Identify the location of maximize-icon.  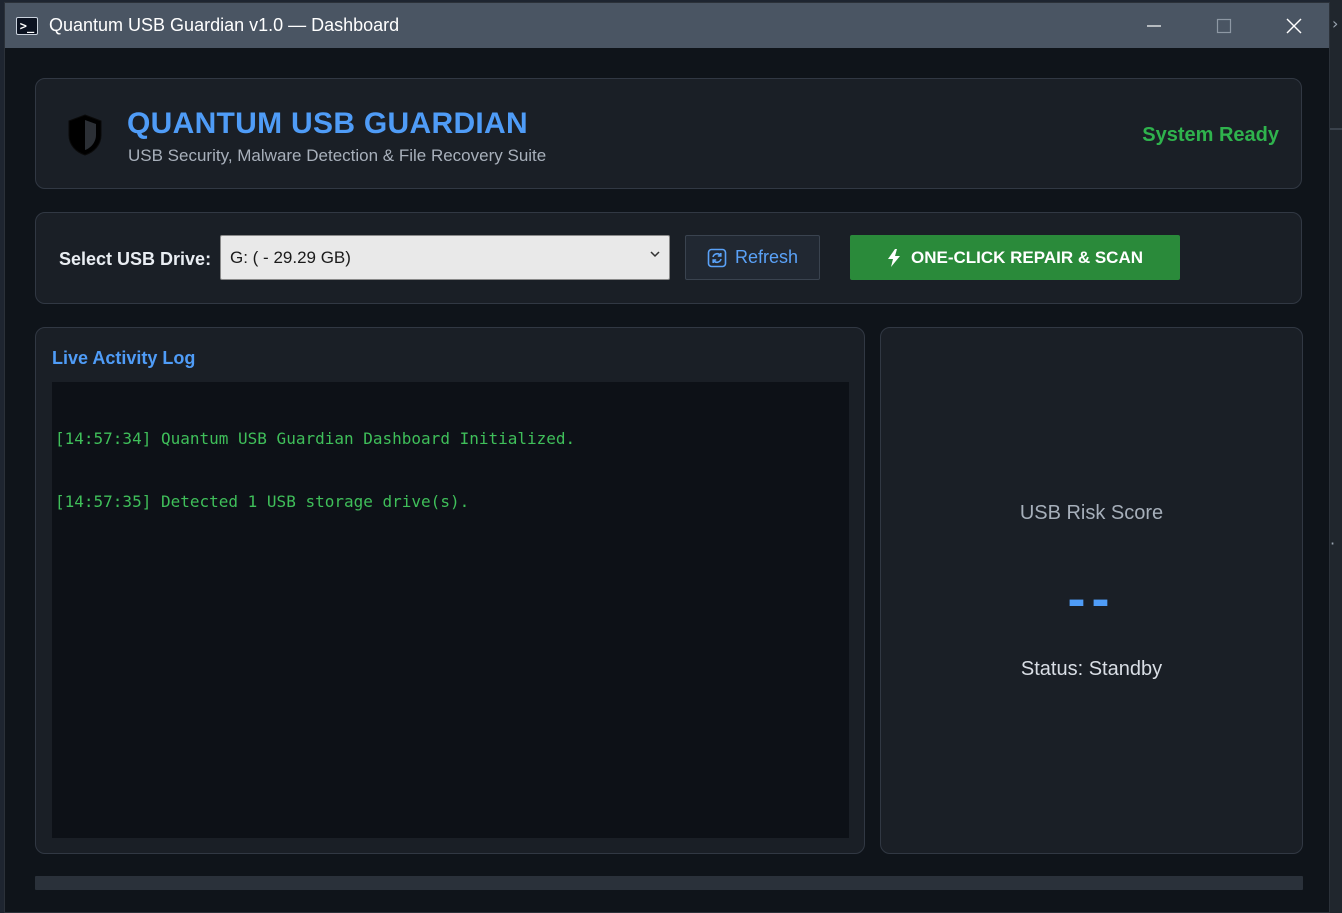
(1224, 25).